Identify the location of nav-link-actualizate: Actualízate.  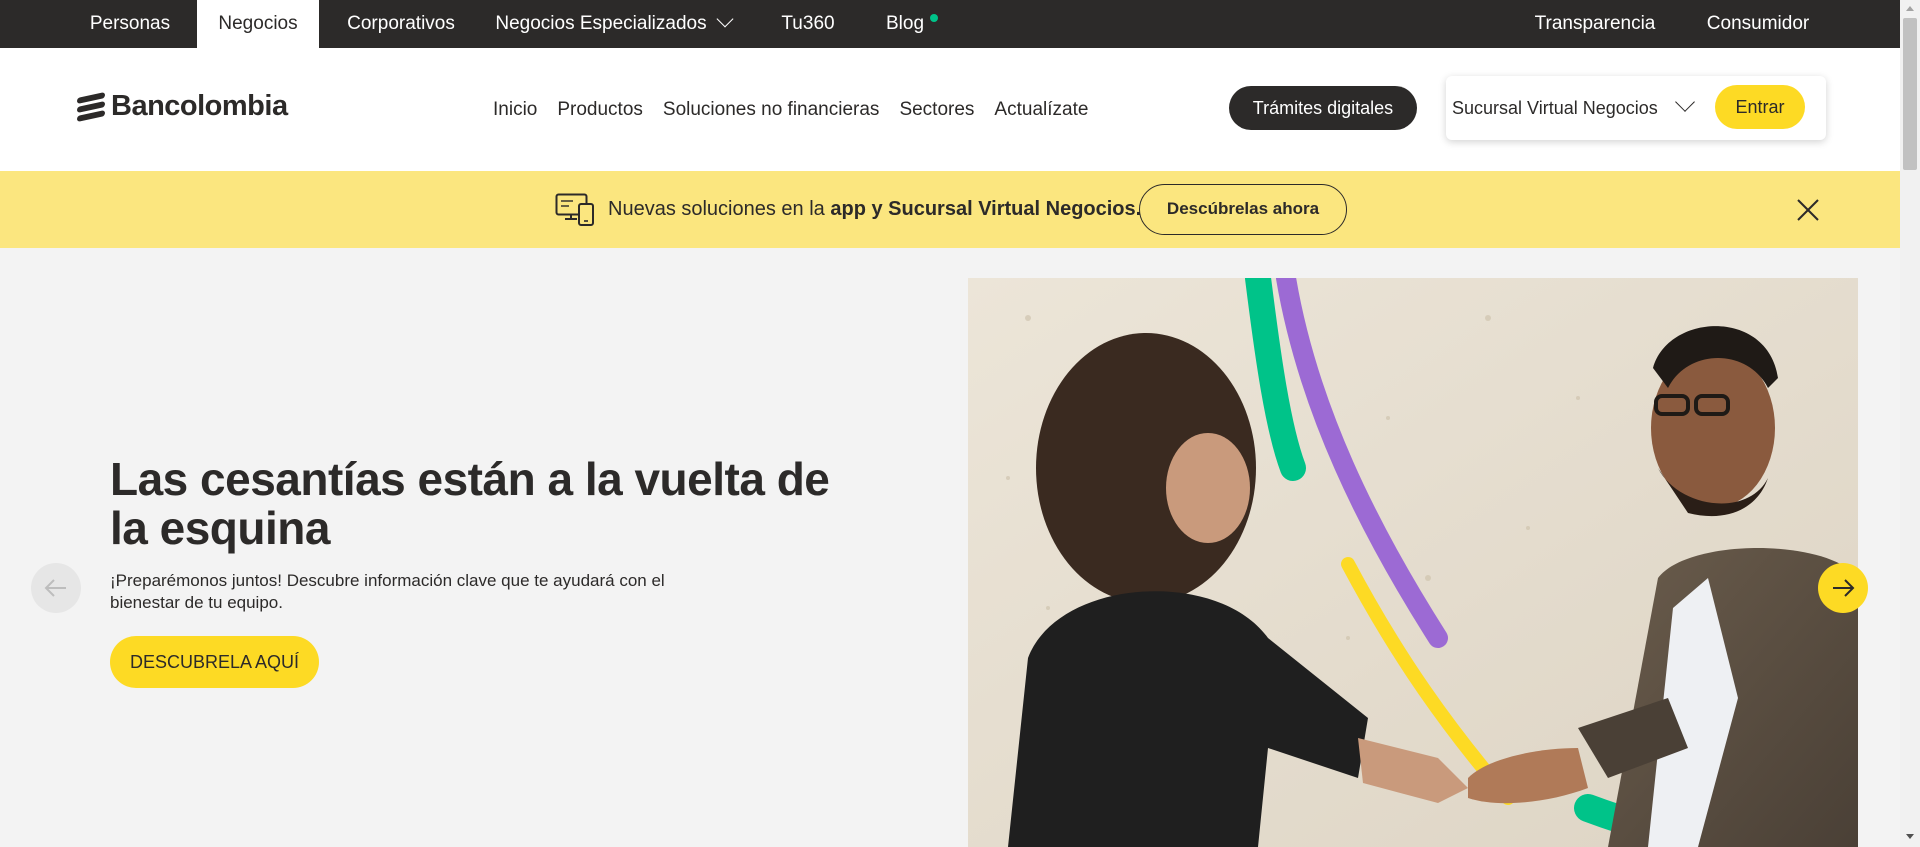
(1041, 110).